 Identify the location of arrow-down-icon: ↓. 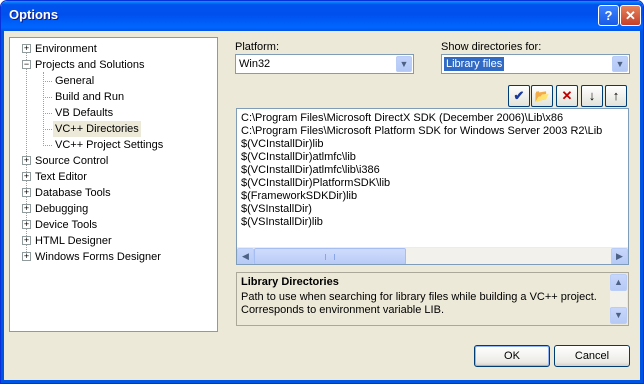
(592, 95).